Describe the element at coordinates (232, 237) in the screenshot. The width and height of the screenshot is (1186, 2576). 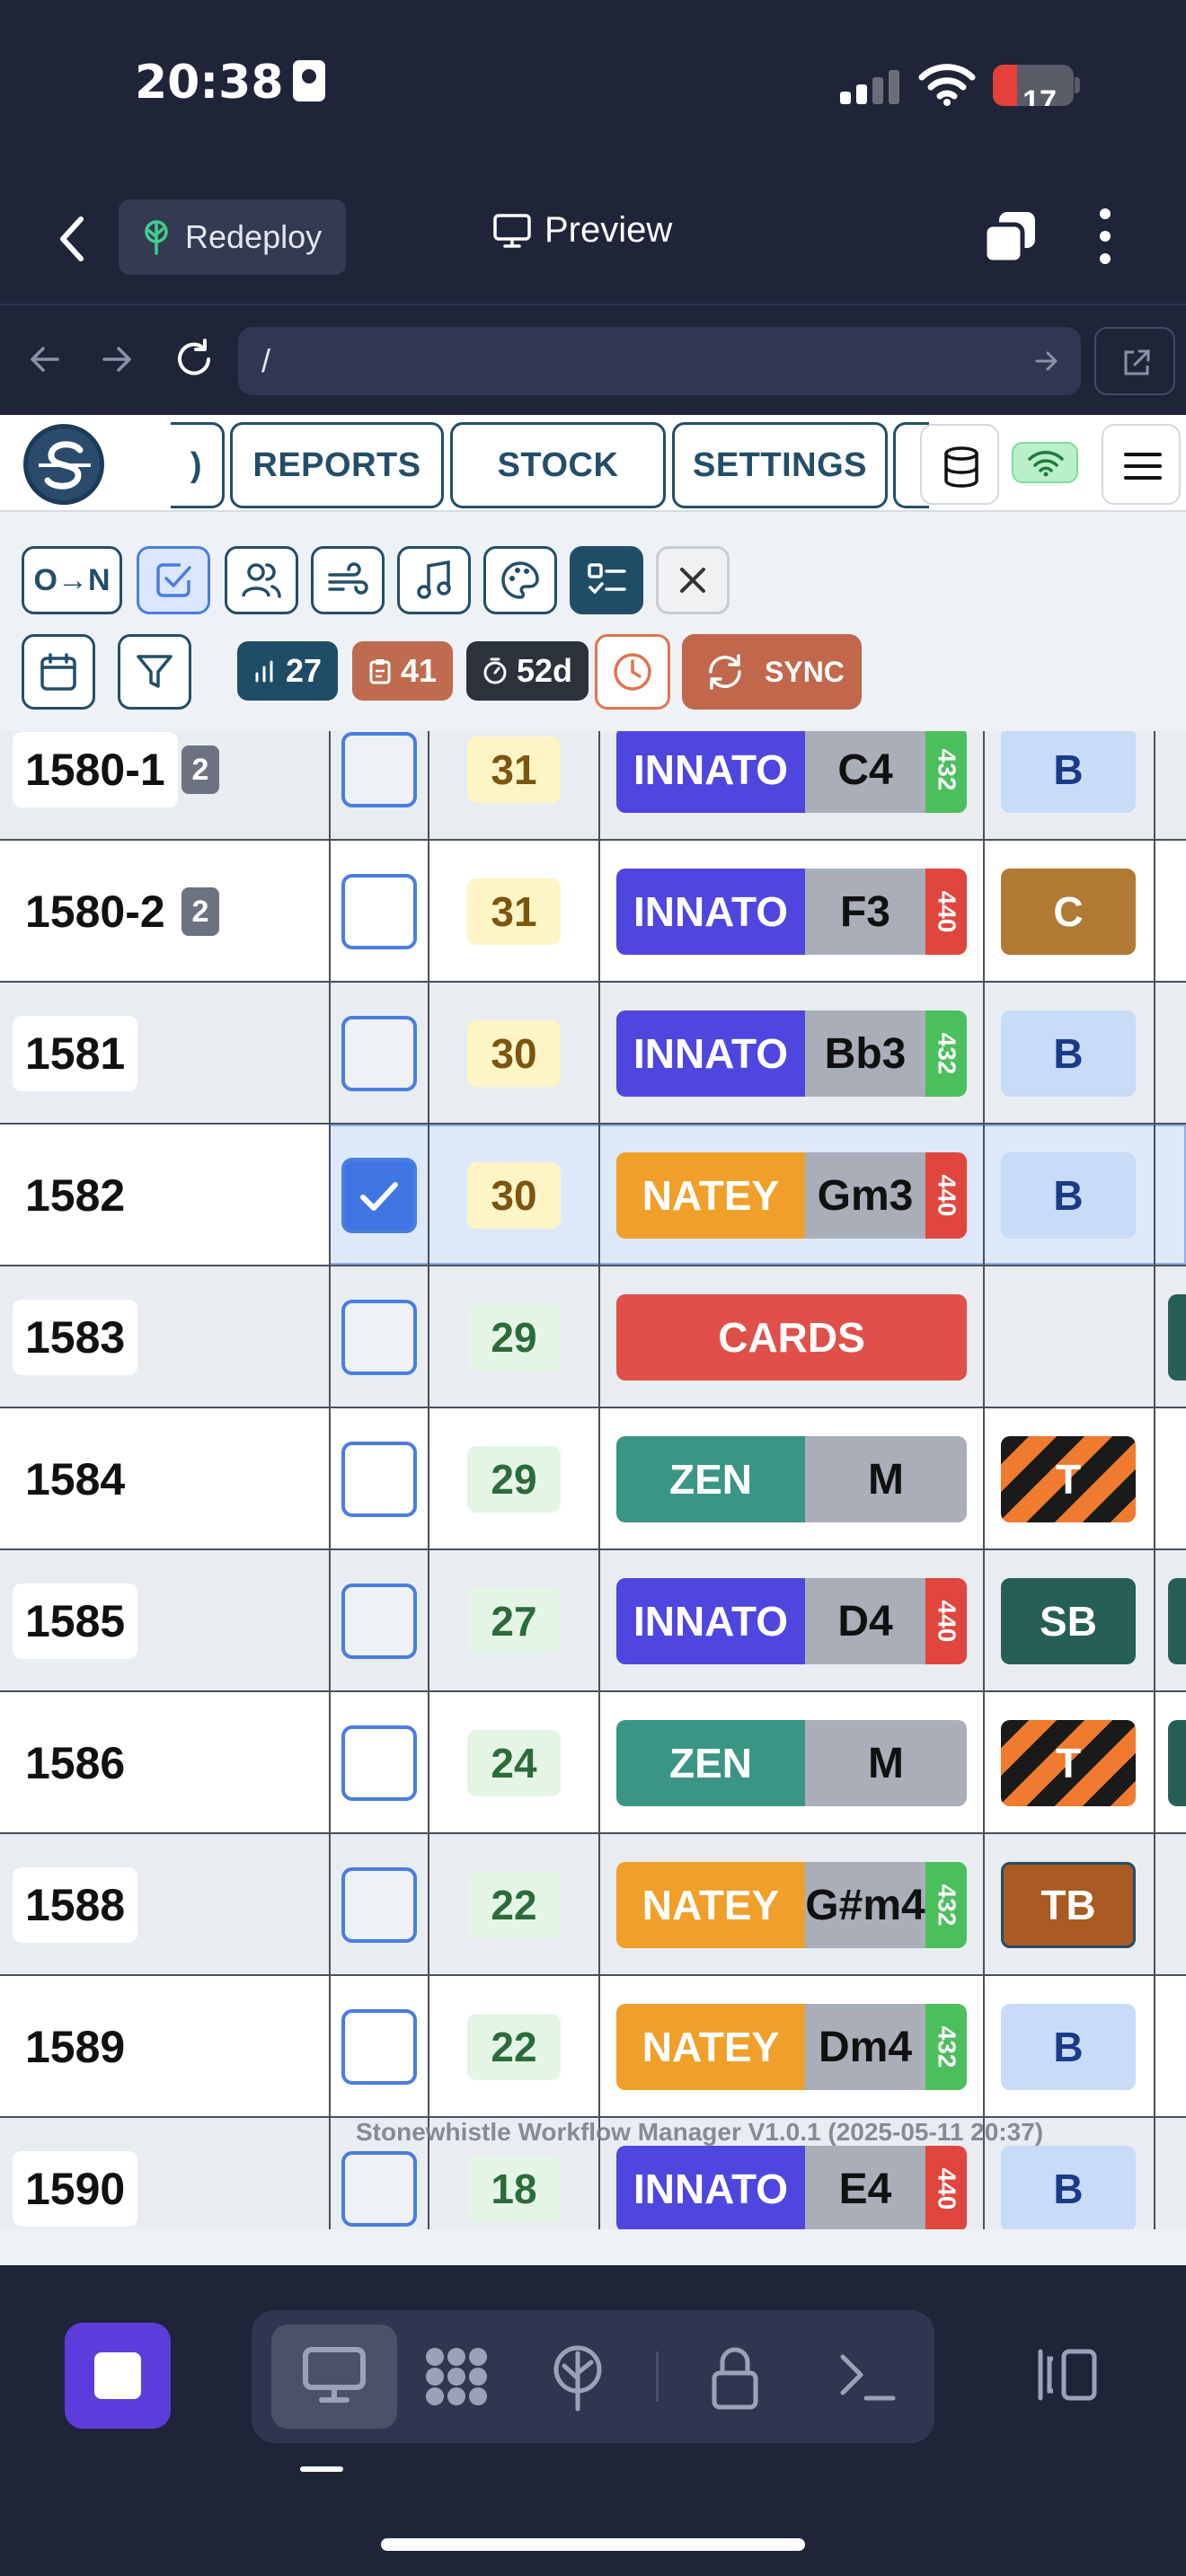
I see `redeploy-button: Redeploy` at that location.